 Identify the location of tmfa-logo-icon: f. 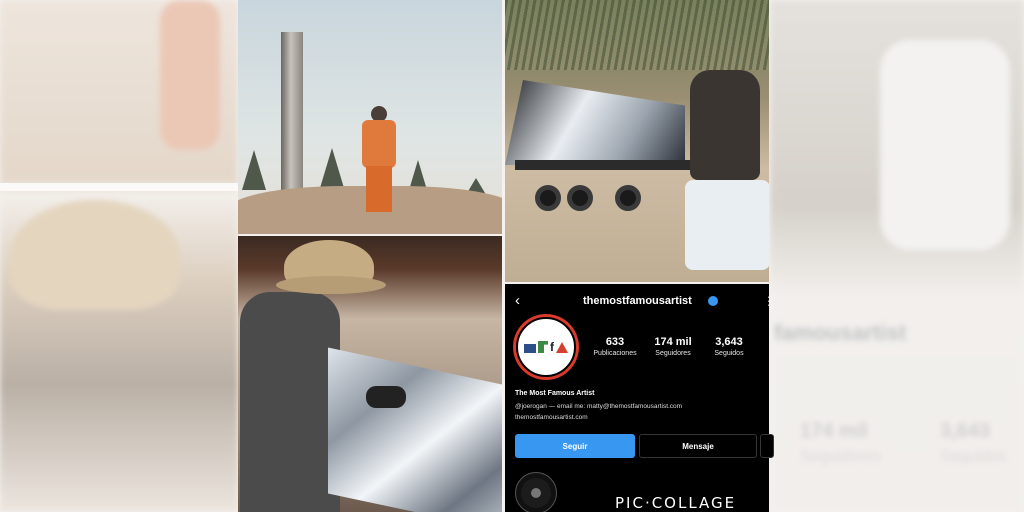
(546, 347).